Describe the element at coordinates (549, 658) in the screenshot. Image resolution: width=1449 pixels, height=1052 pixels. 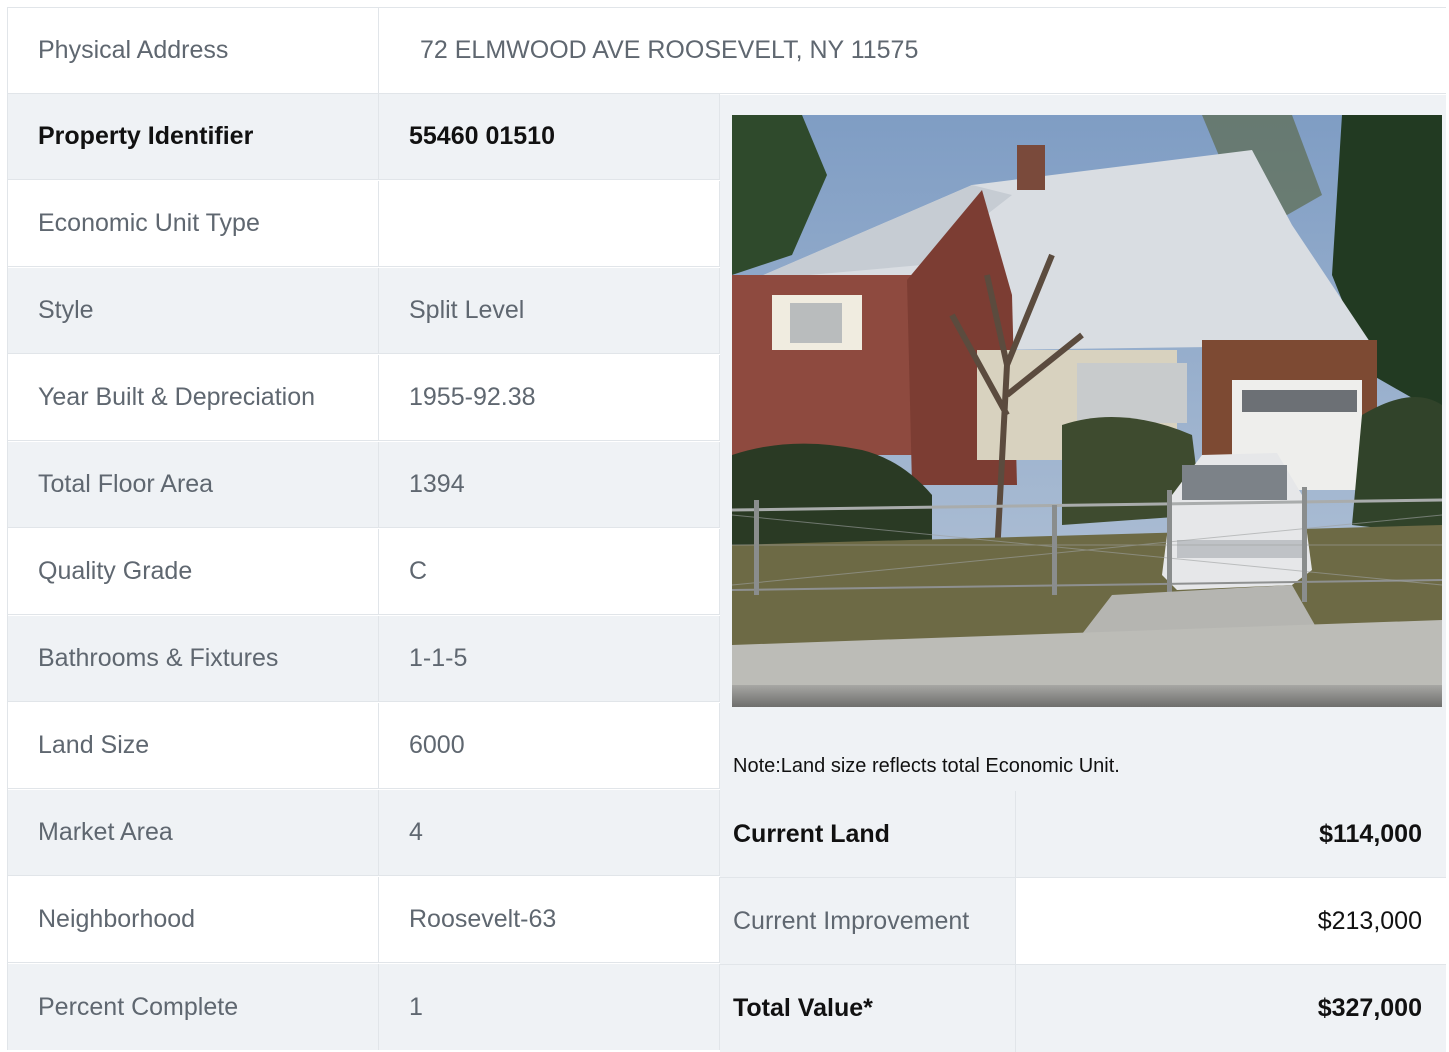
I see `detail-value: 1-1-5` at that location.